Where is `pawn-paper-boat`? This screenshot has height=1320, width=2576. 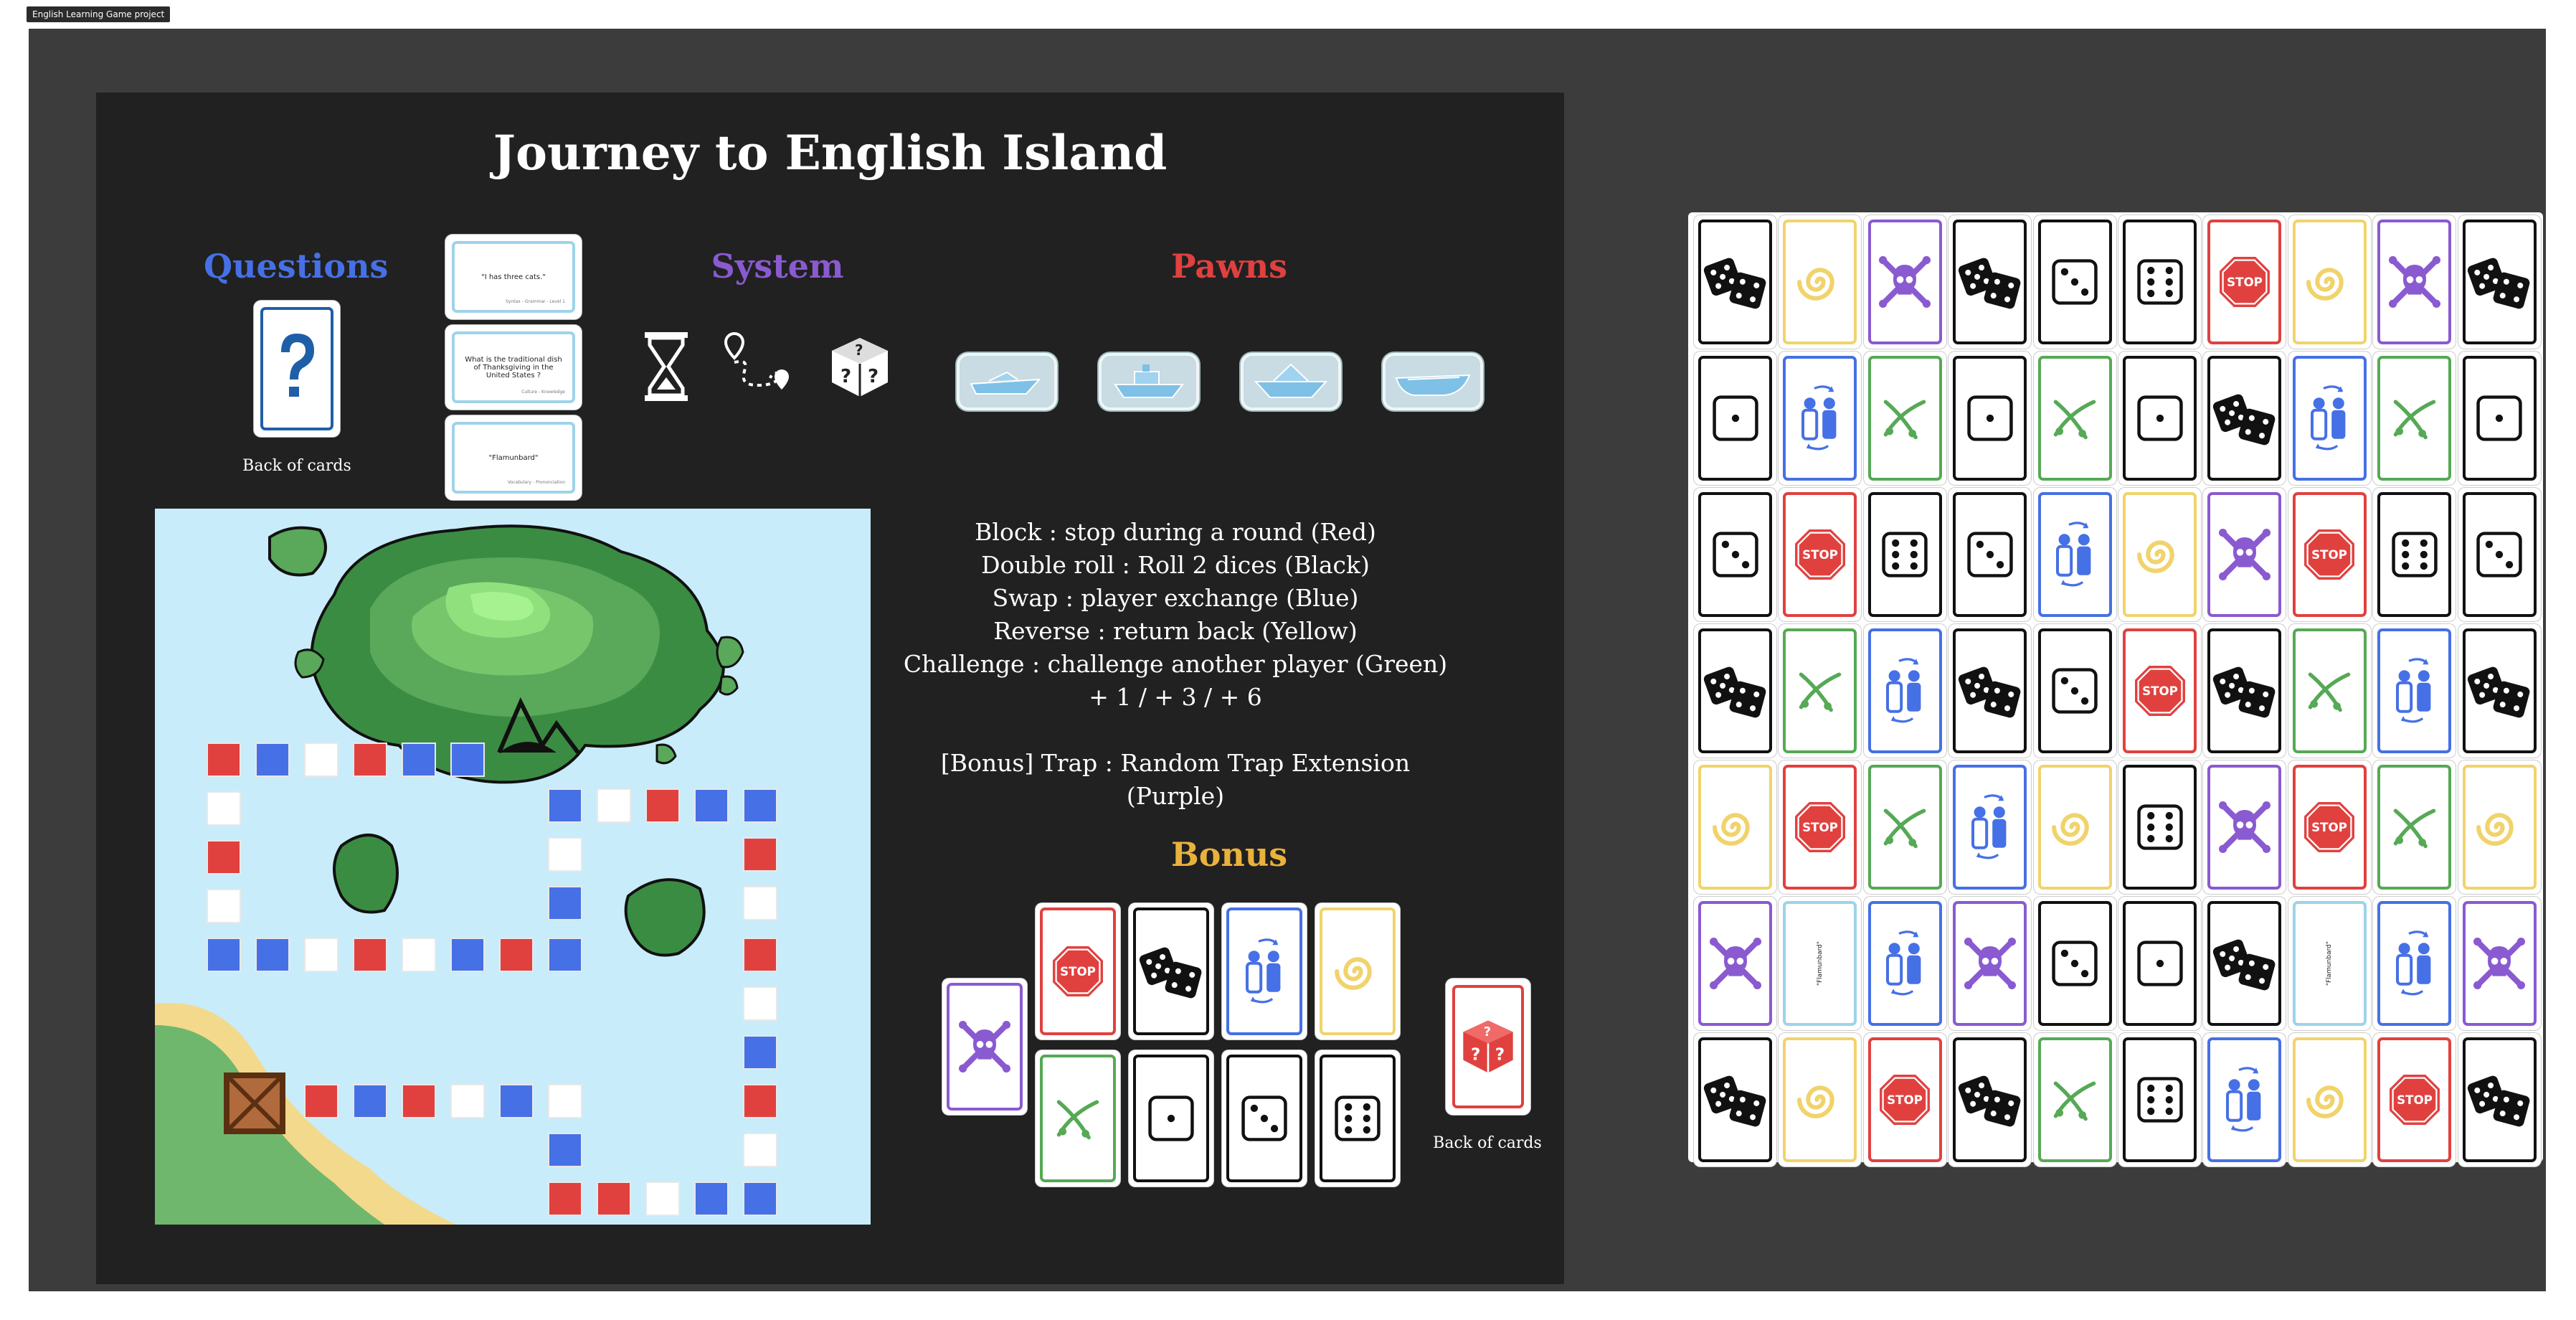
pawn-paper-boat is located at coordinates (1291, 382).